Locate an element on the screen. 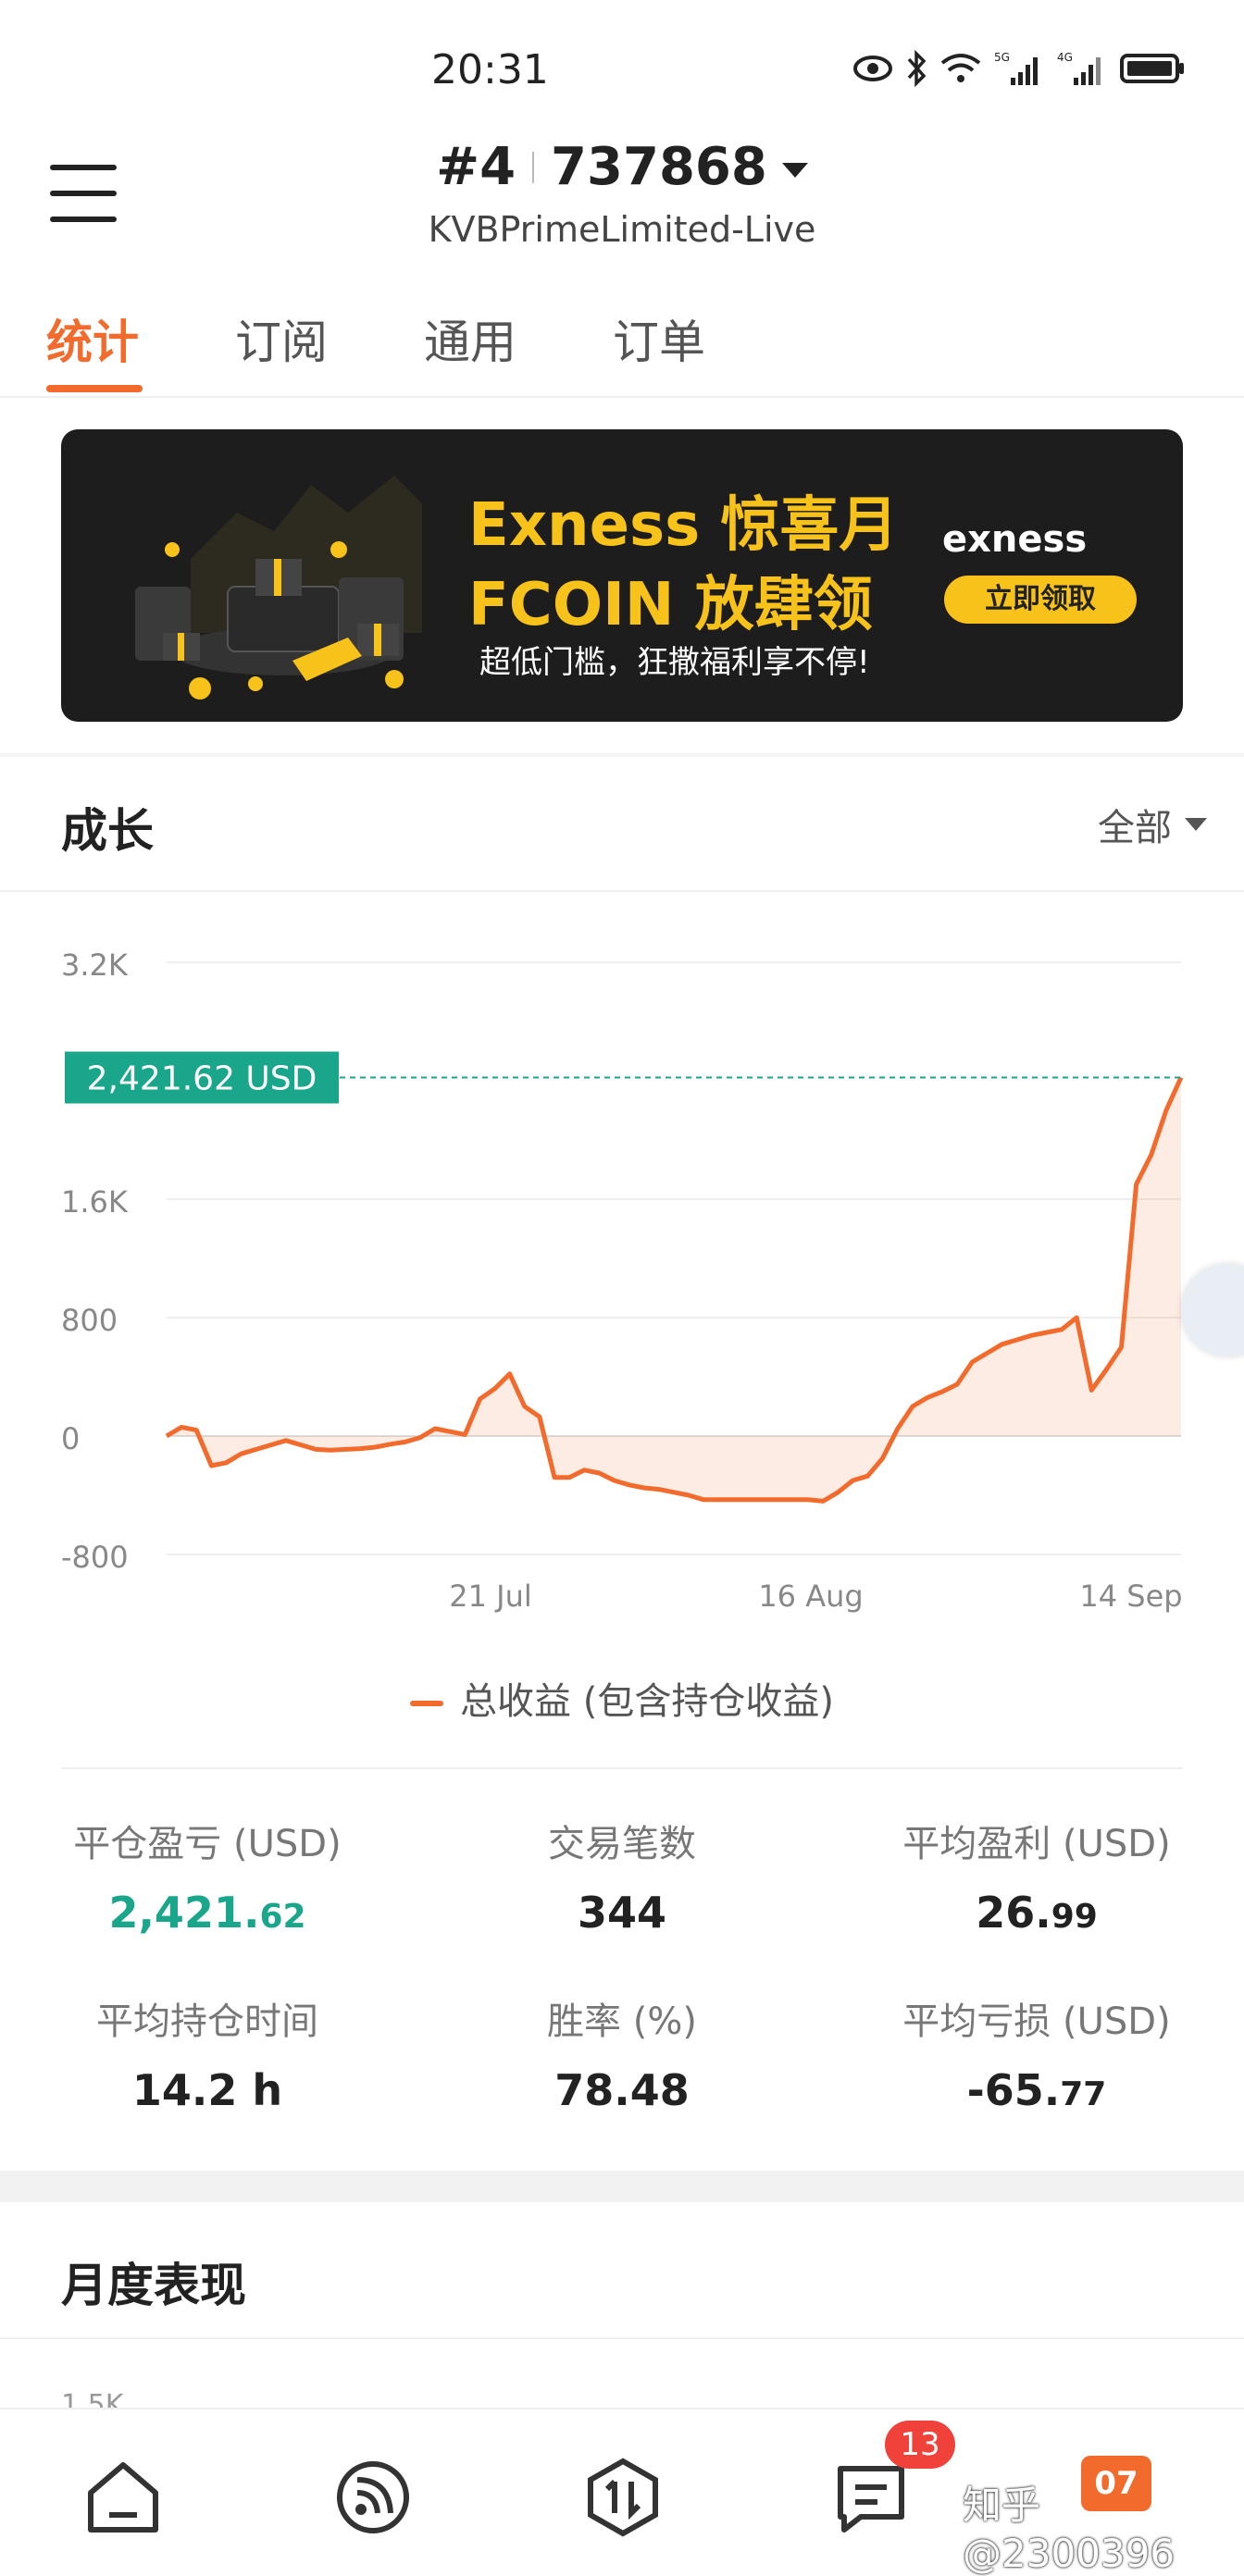 The width and height of the screenshot is (1244, 2576). separator is located at coordinates (534, 167).